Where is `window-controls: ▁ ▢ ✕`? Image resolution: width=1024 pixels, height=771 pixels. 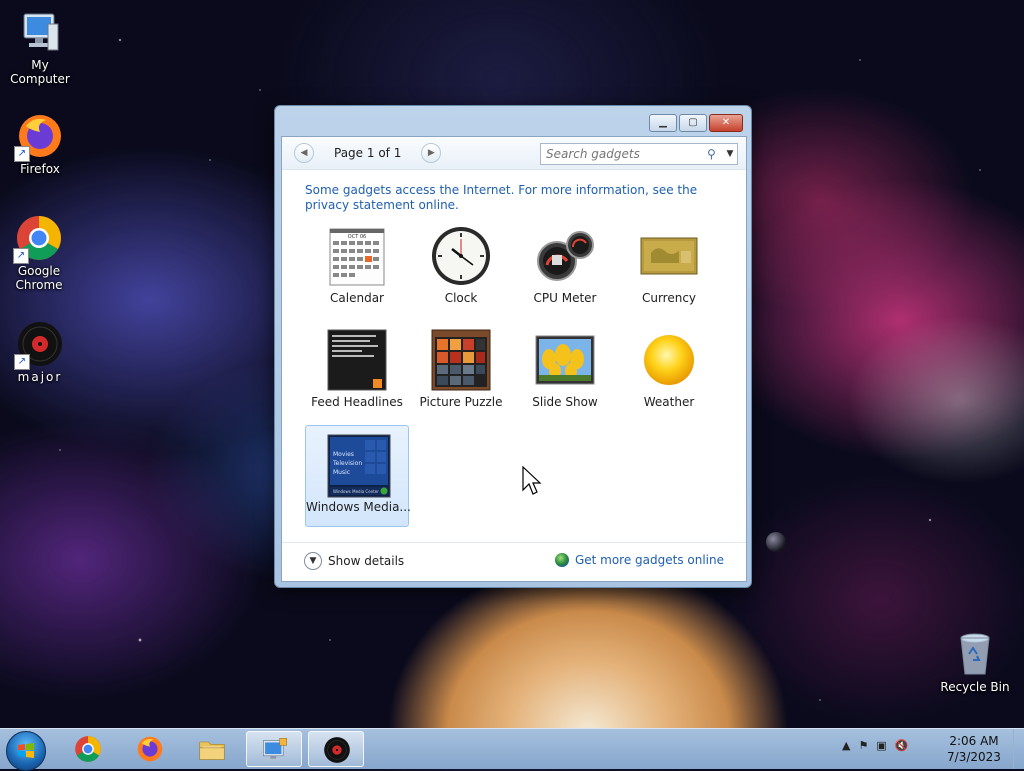
window-controls: ▁ ▢ ✕ is located at coordinates (695, 123).